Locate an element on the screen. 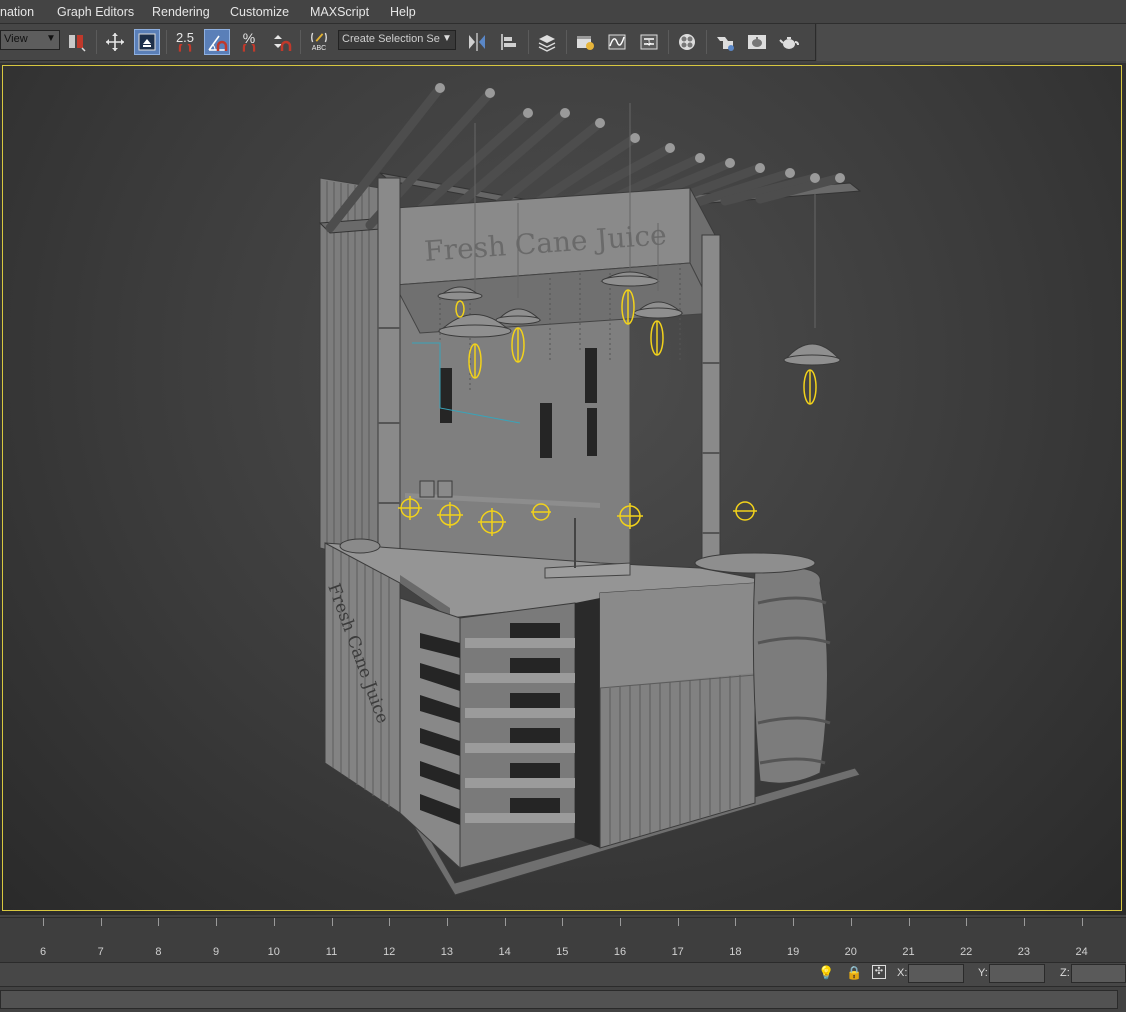 The image size is (1126, 1012). percent-snap-label: % is located at coordinates (249, 38).